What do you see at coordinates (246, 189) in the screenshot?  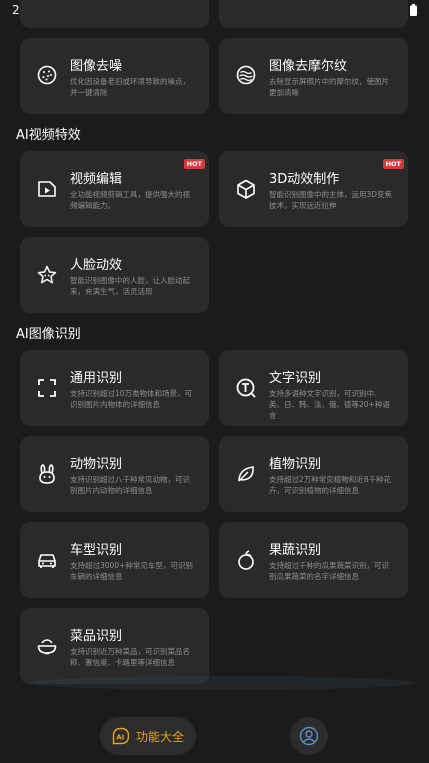 I see `cube-icon` at bounding box center [246, 189].